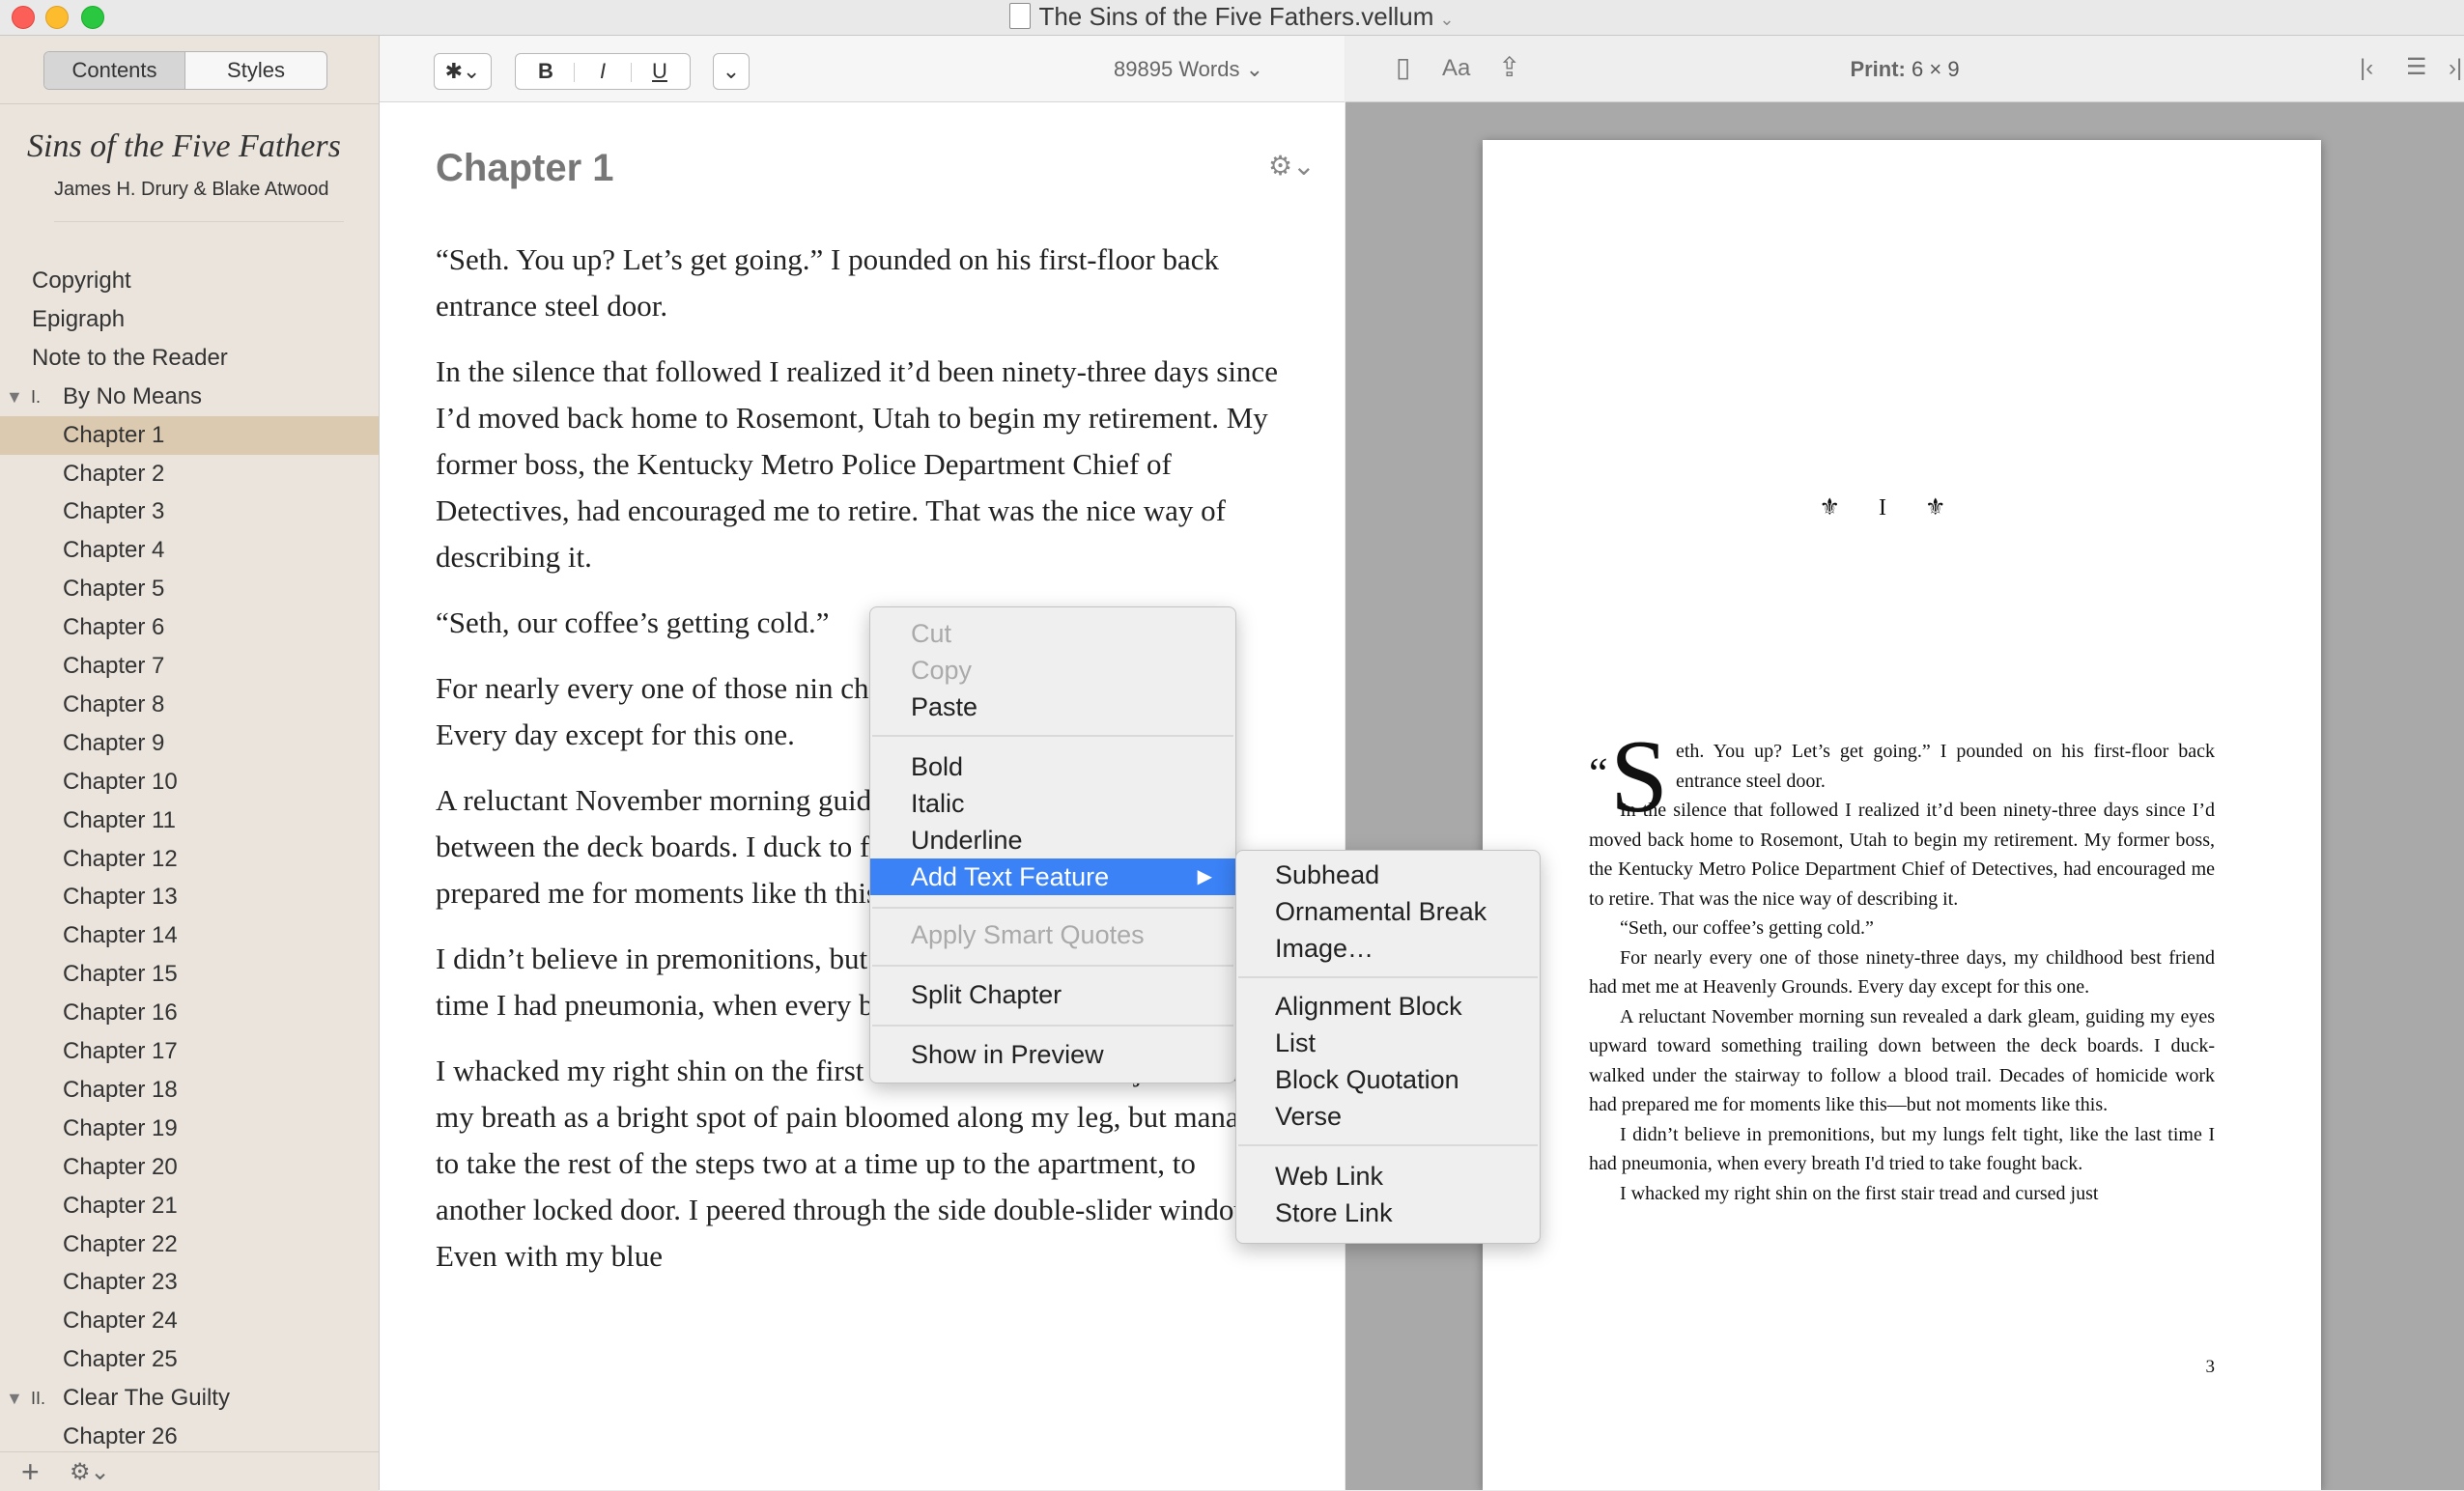 Image resolution: width=2464 pixels, height=1491 pixels. Describe the element at coordinates (120, 858) in the screenshot. I see `sidebar-item-label: Chapter 12` at that location.